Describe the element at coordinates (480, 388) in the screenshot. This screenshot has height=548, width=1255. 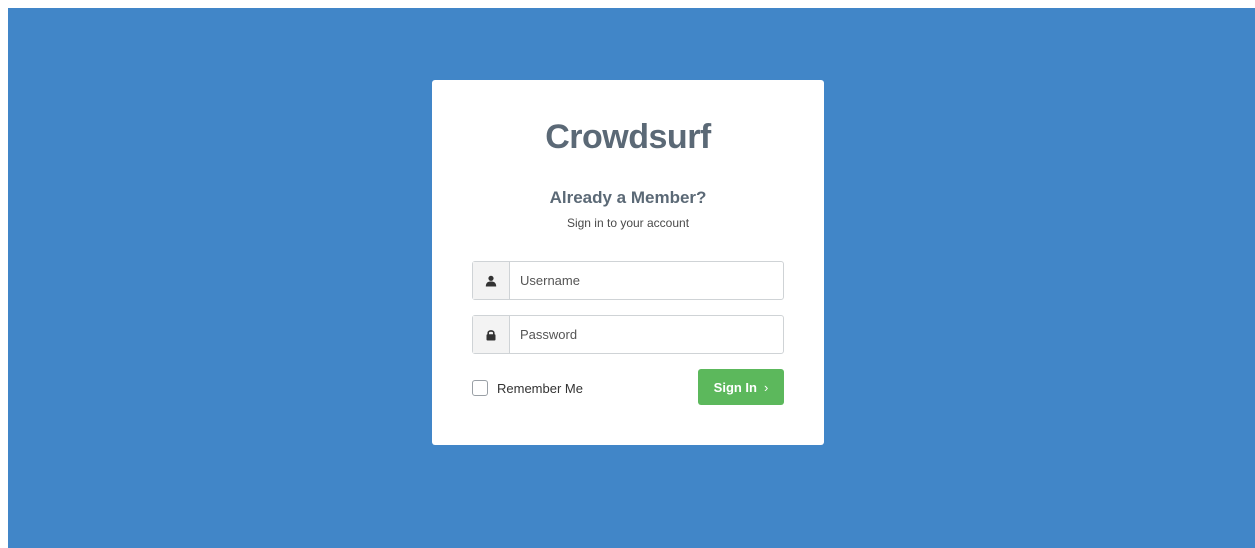
I see `remember-me-checkbox` at that location.